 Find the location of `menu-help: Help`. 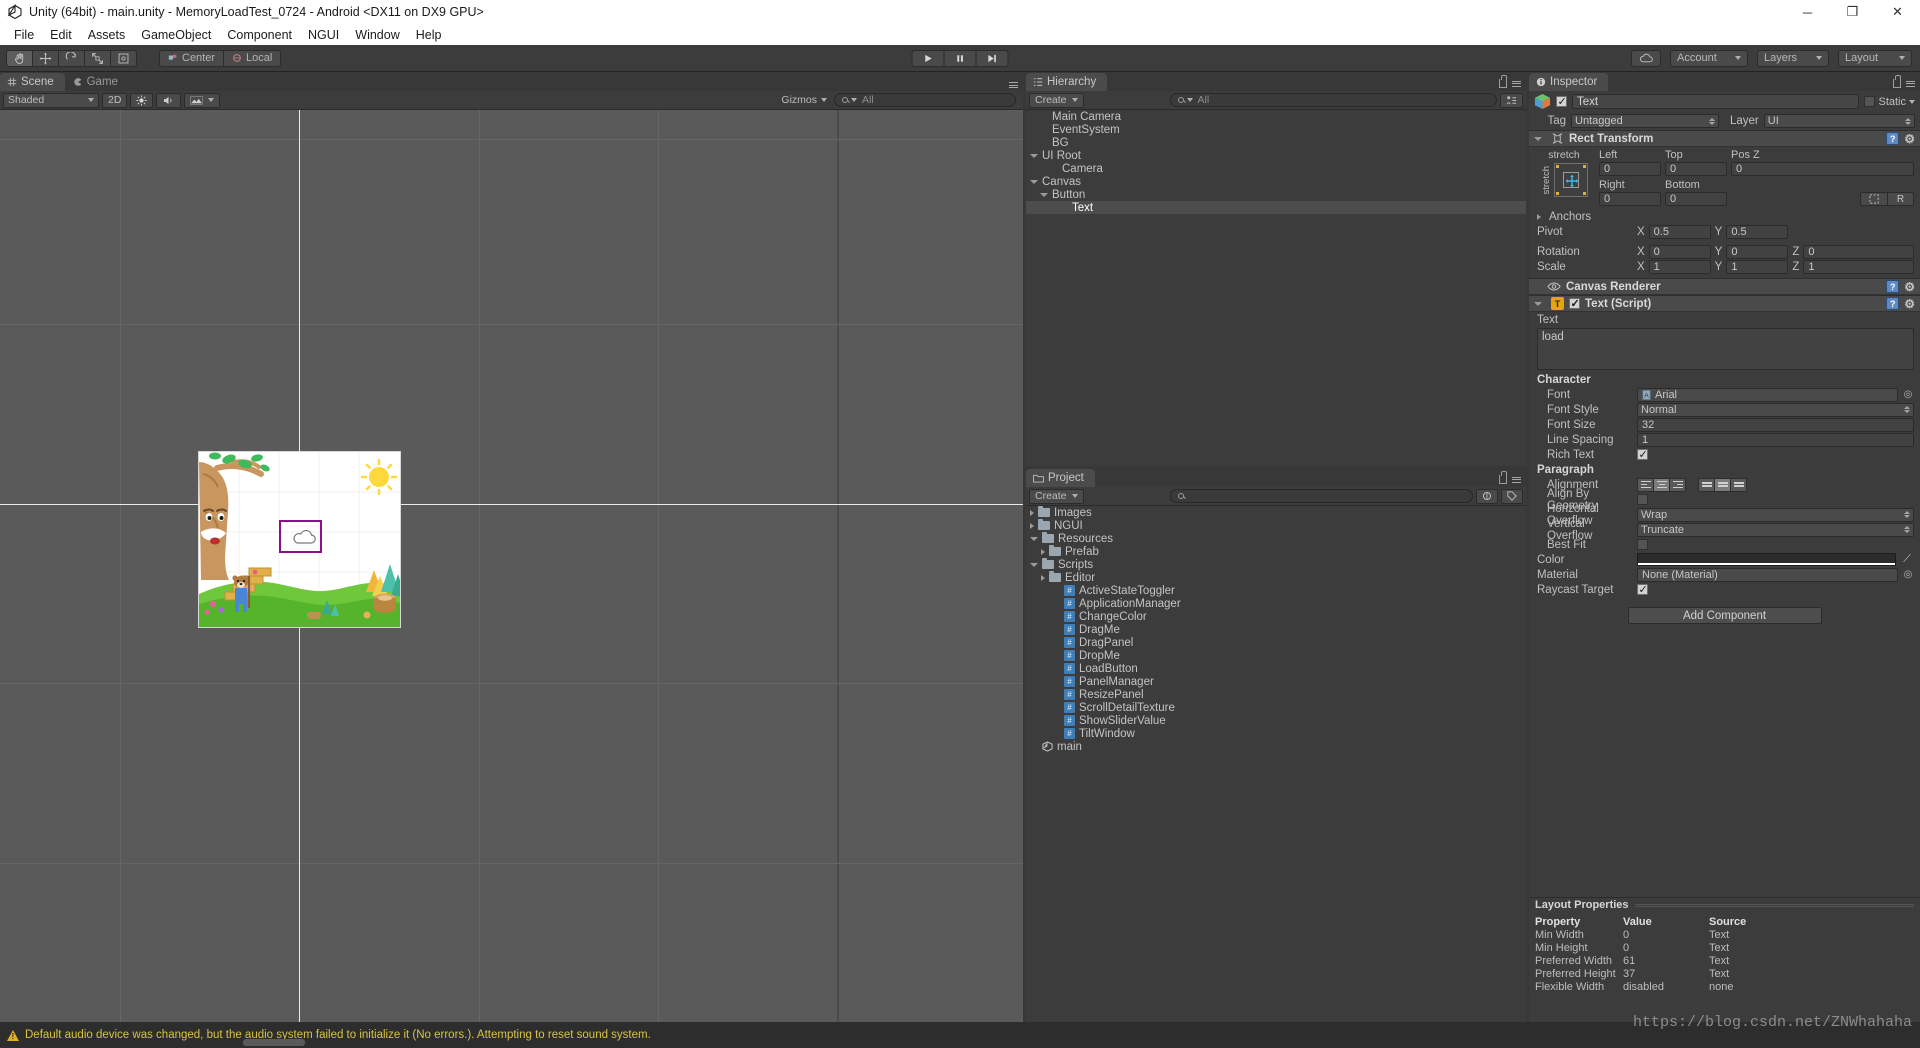

menu-help: Help is located at coordinates (429, 35).